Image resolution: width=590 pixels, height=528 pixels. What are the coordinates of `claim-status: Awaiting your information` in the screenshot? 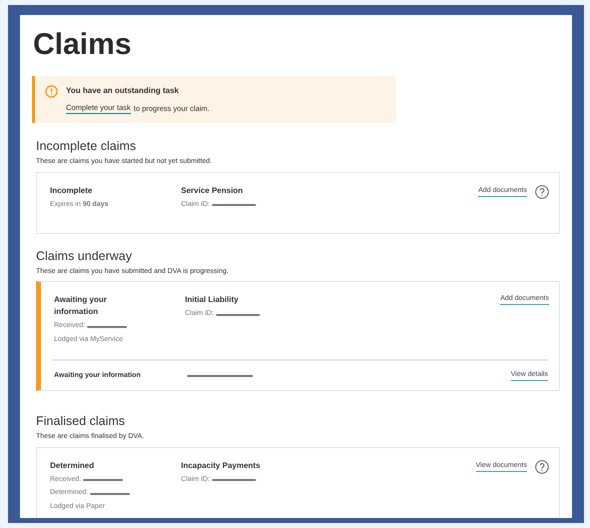 It's located at (81, 306).